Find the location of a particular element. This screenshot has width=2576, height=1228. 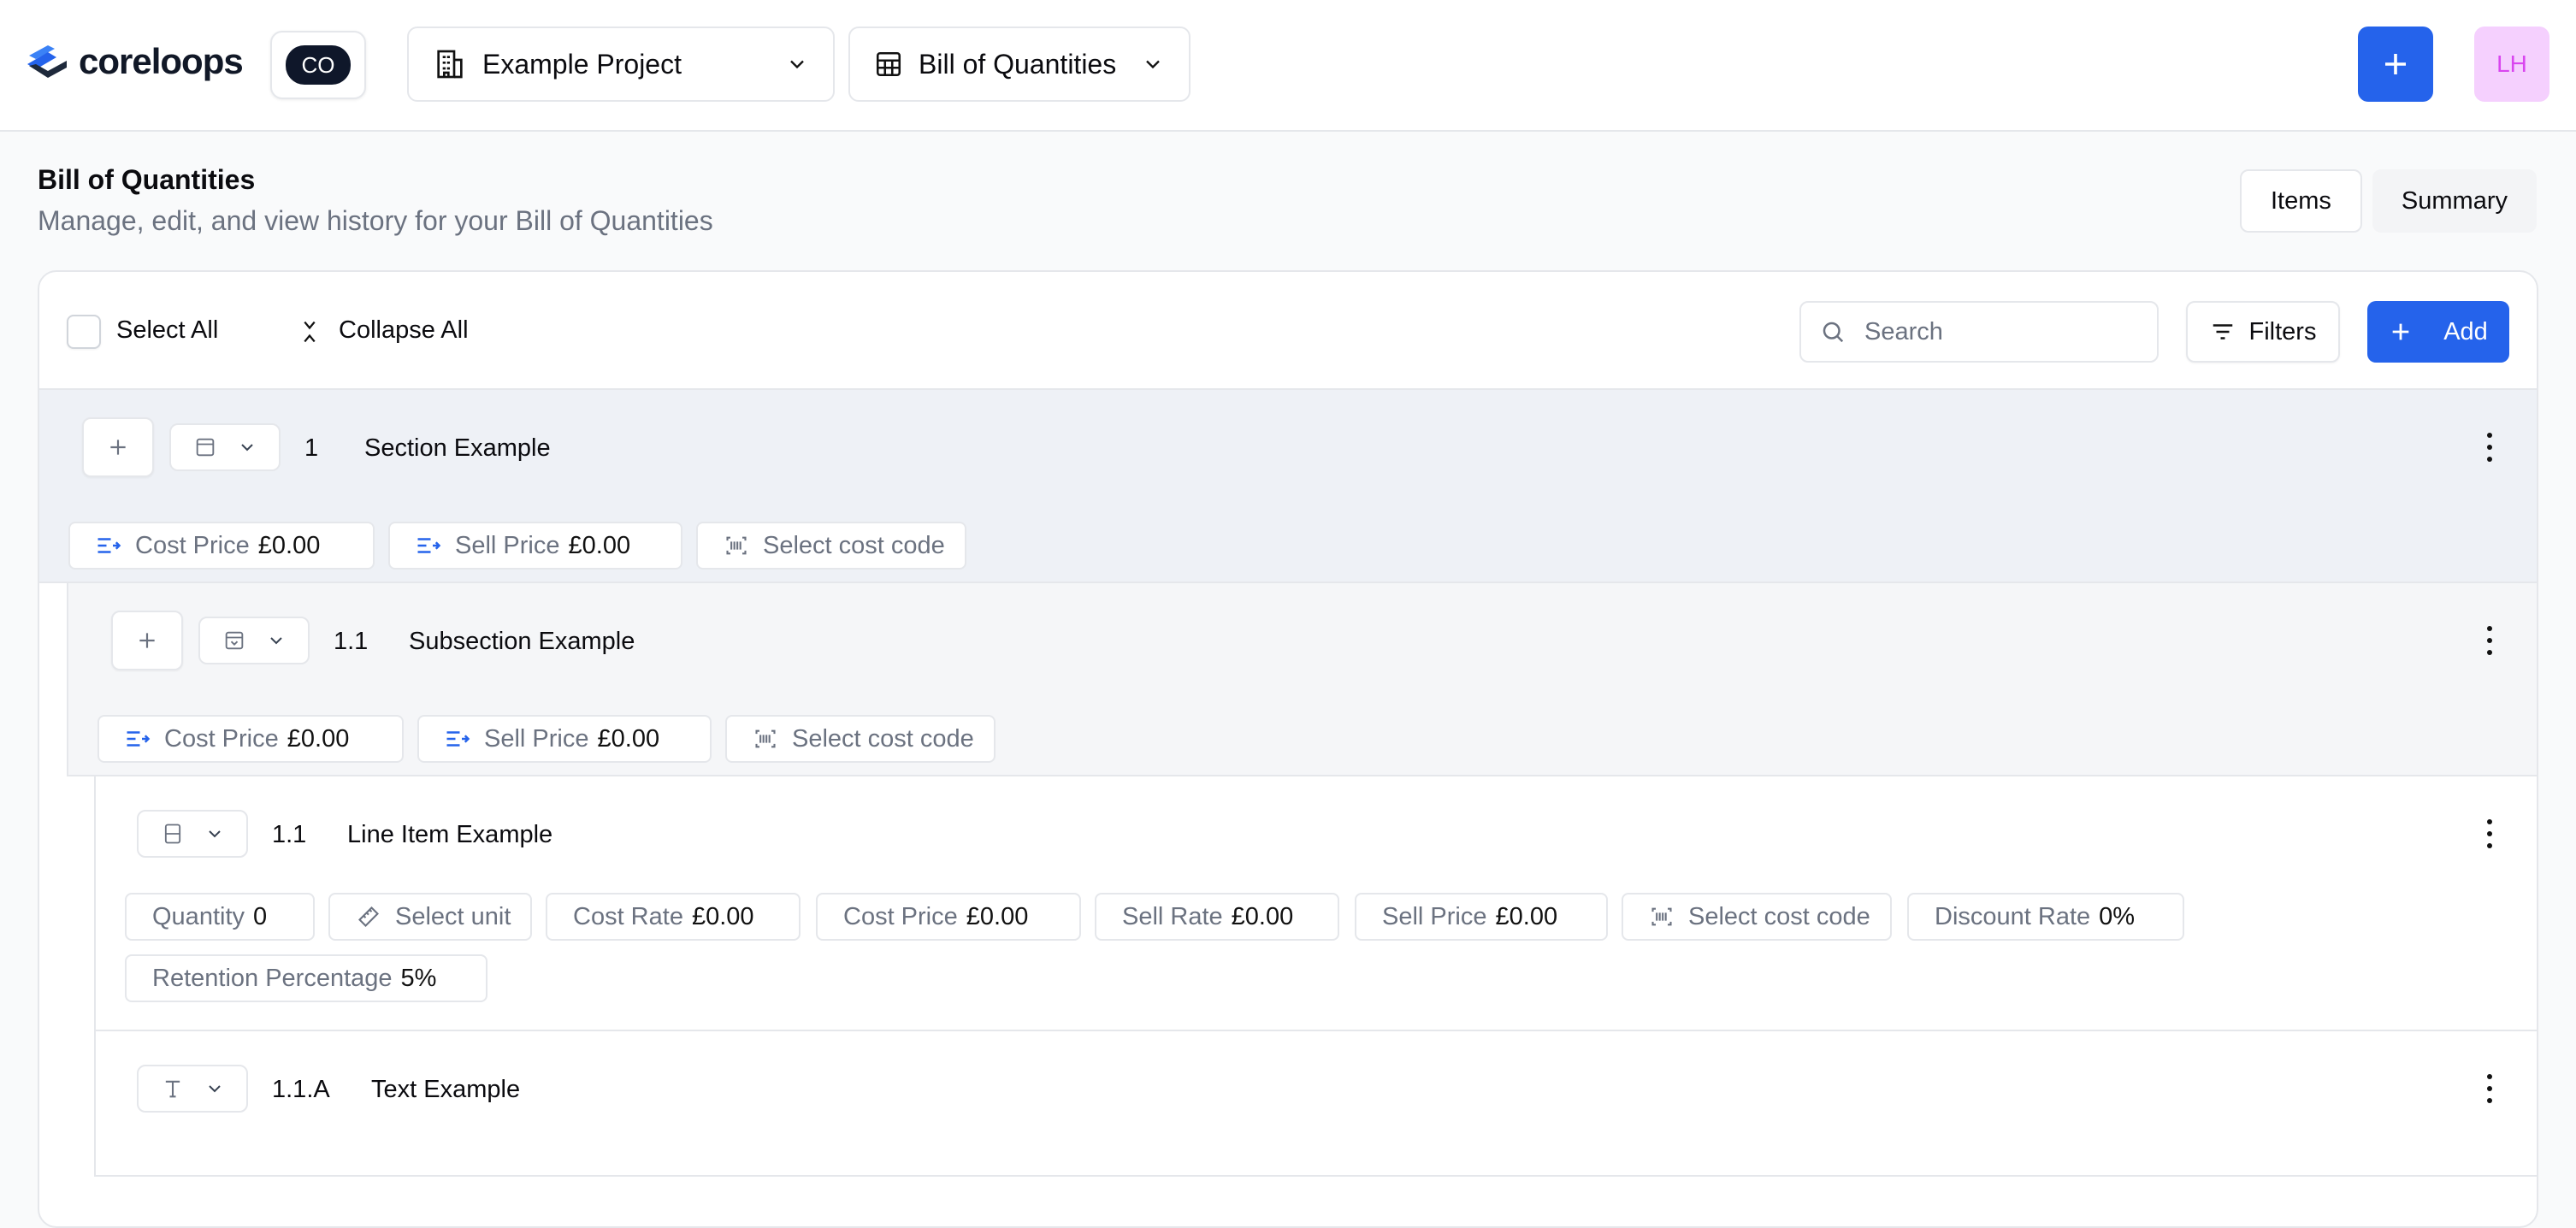

add-button: Add is located at coordinates (2438, 332).